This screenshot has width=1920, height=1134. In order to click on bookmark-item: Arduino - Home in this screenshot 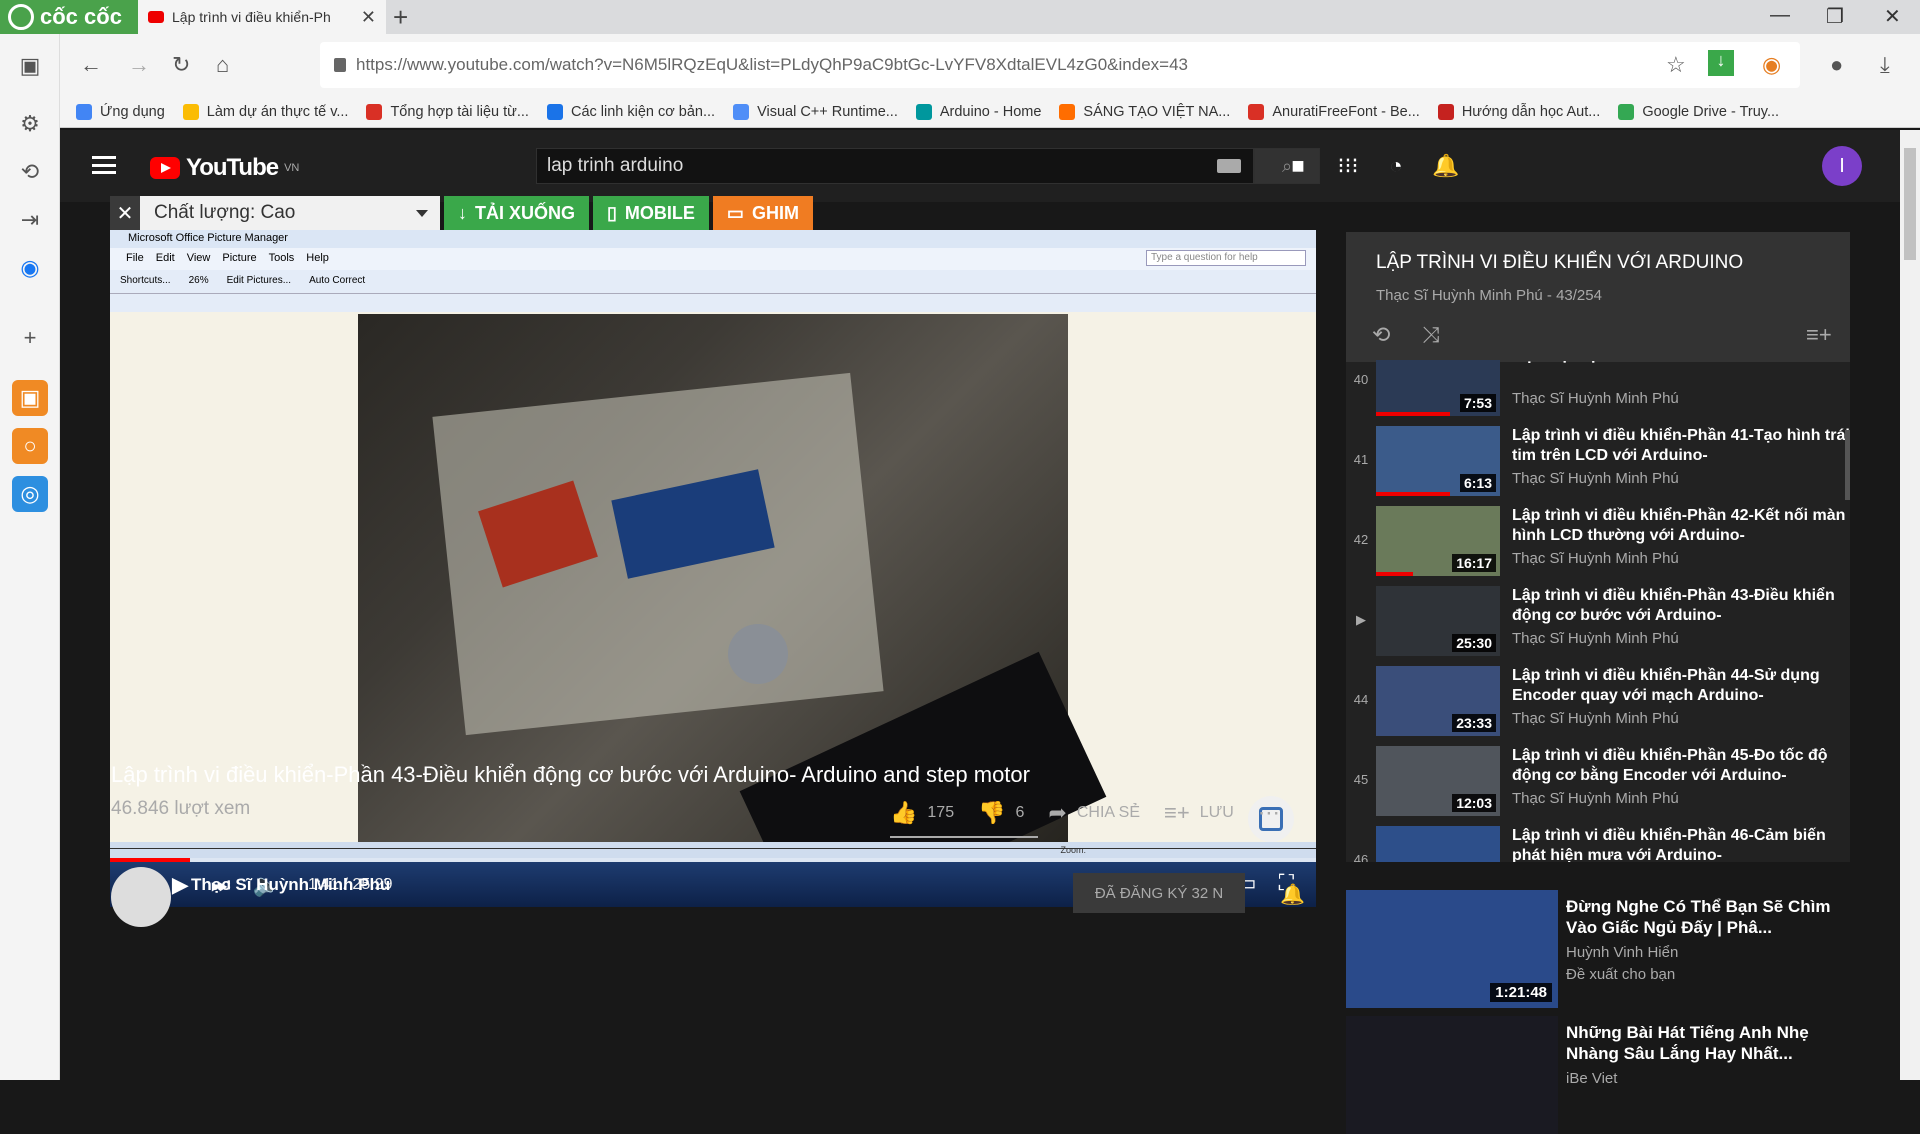, I will do `click(978, 111)`.